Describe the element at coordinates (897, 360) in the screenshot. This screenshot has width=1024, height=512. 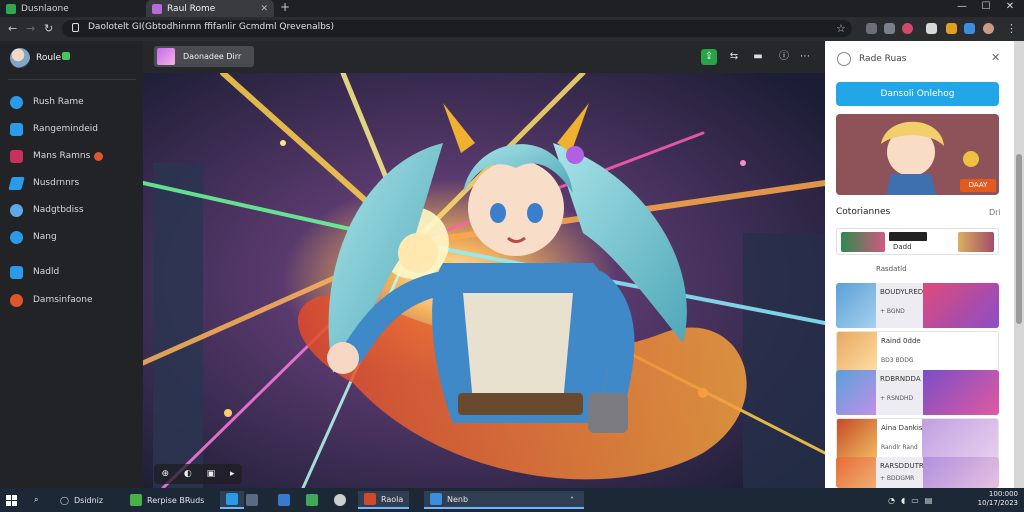
I see `item-subtitle: BD3 BDDG` at that location.